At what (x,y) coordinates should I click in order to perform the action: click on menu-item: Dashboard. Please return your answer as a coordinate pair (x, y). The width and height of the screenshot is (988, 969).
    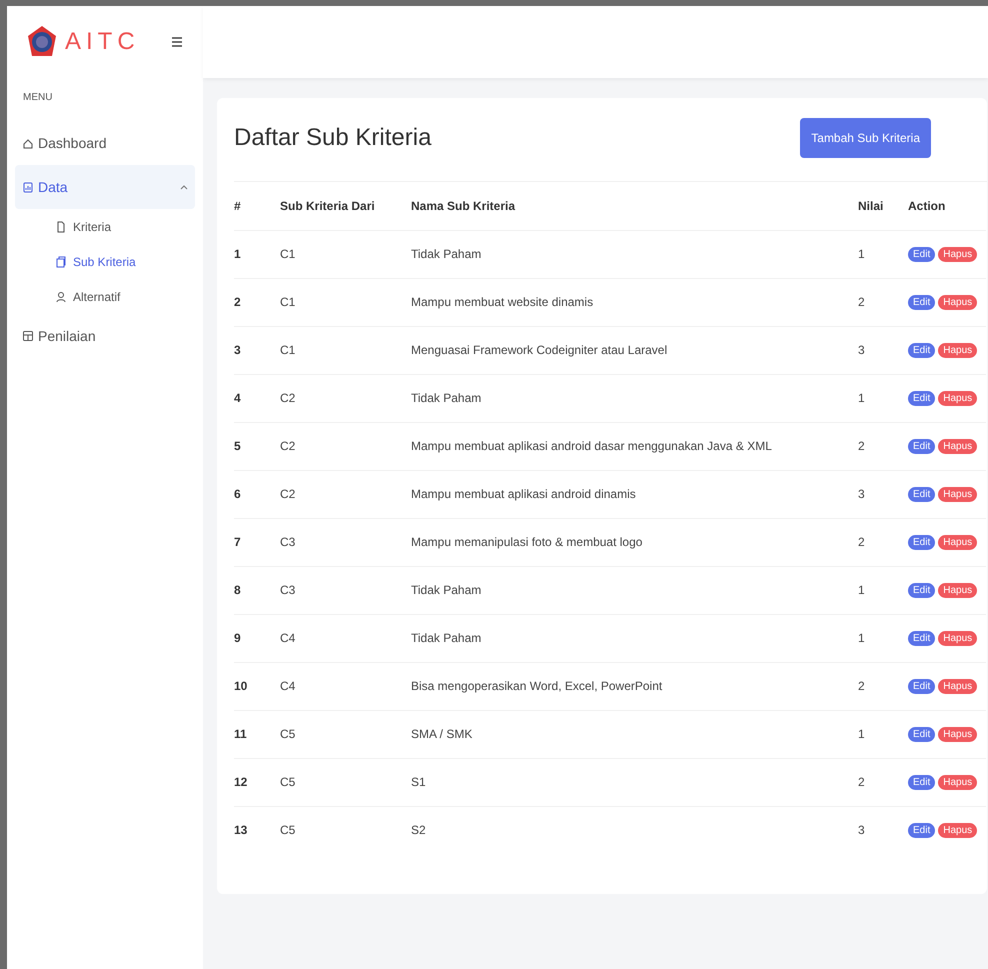
    Looking at the image, I should click on (105, 143).